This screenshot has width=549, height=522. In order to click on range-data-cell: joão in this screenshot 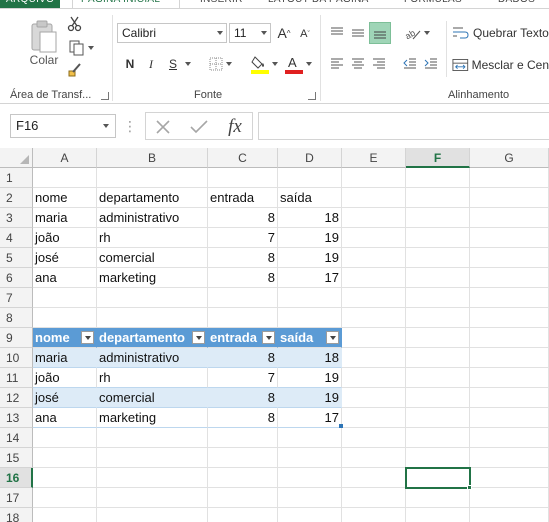, I will do `click(65, 238)`.